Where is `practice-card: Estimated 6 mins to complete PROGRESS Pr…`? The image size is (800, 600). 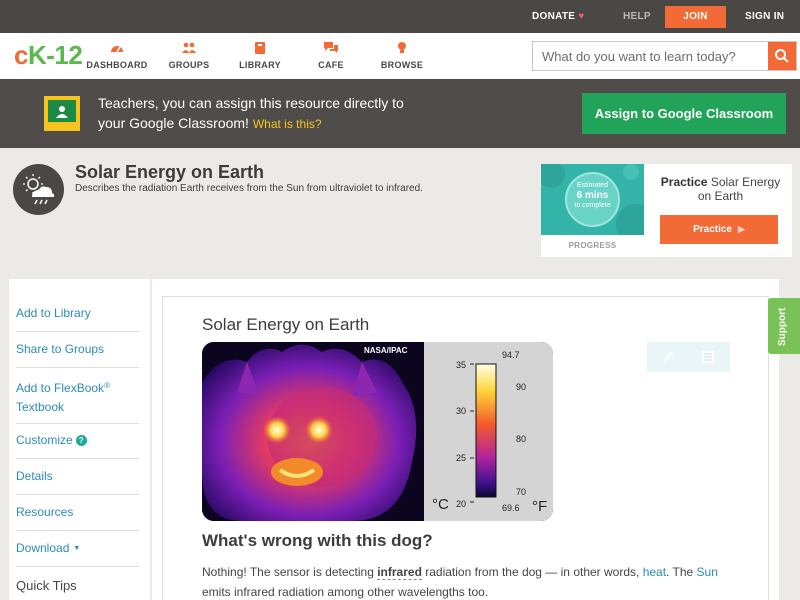 practice-card: Estimated 6 mins to complete PROGRESS Pr… is located at coordinates (666, 210).